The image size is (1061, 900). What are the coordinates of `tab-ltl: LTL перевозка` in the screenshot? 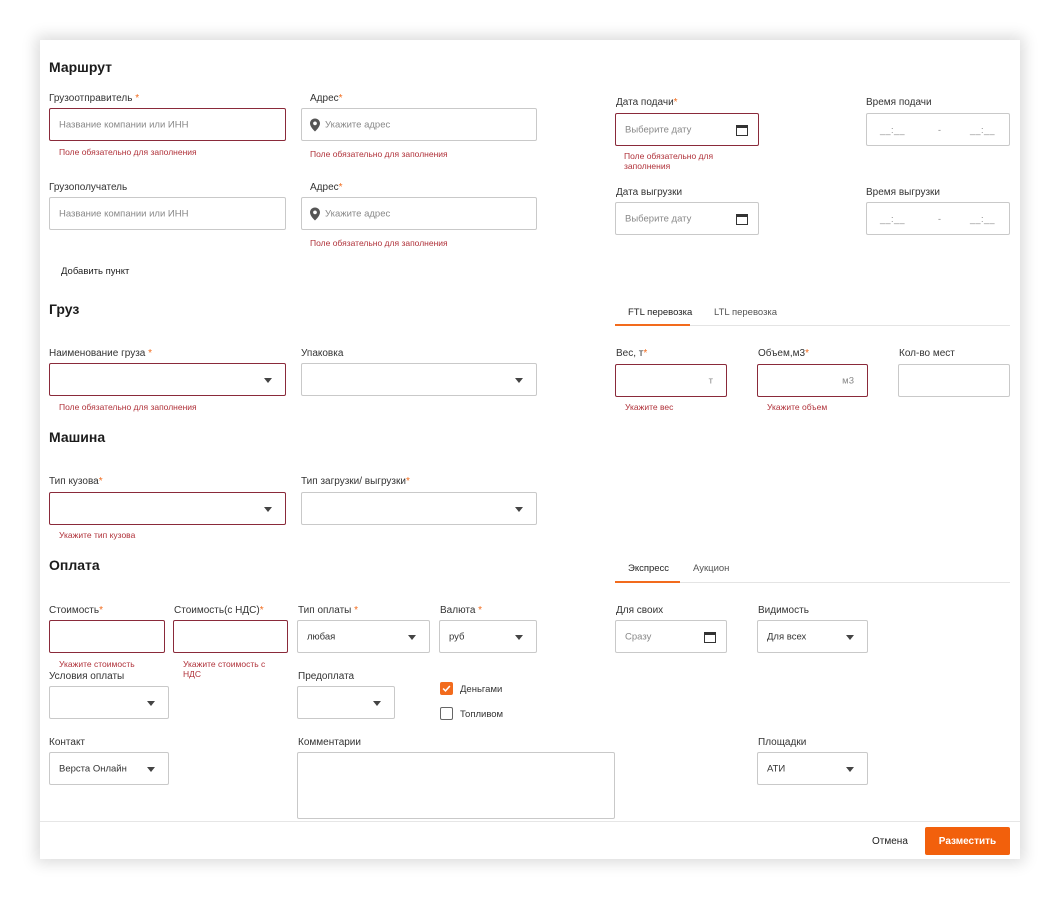 It's located at (745, 312).